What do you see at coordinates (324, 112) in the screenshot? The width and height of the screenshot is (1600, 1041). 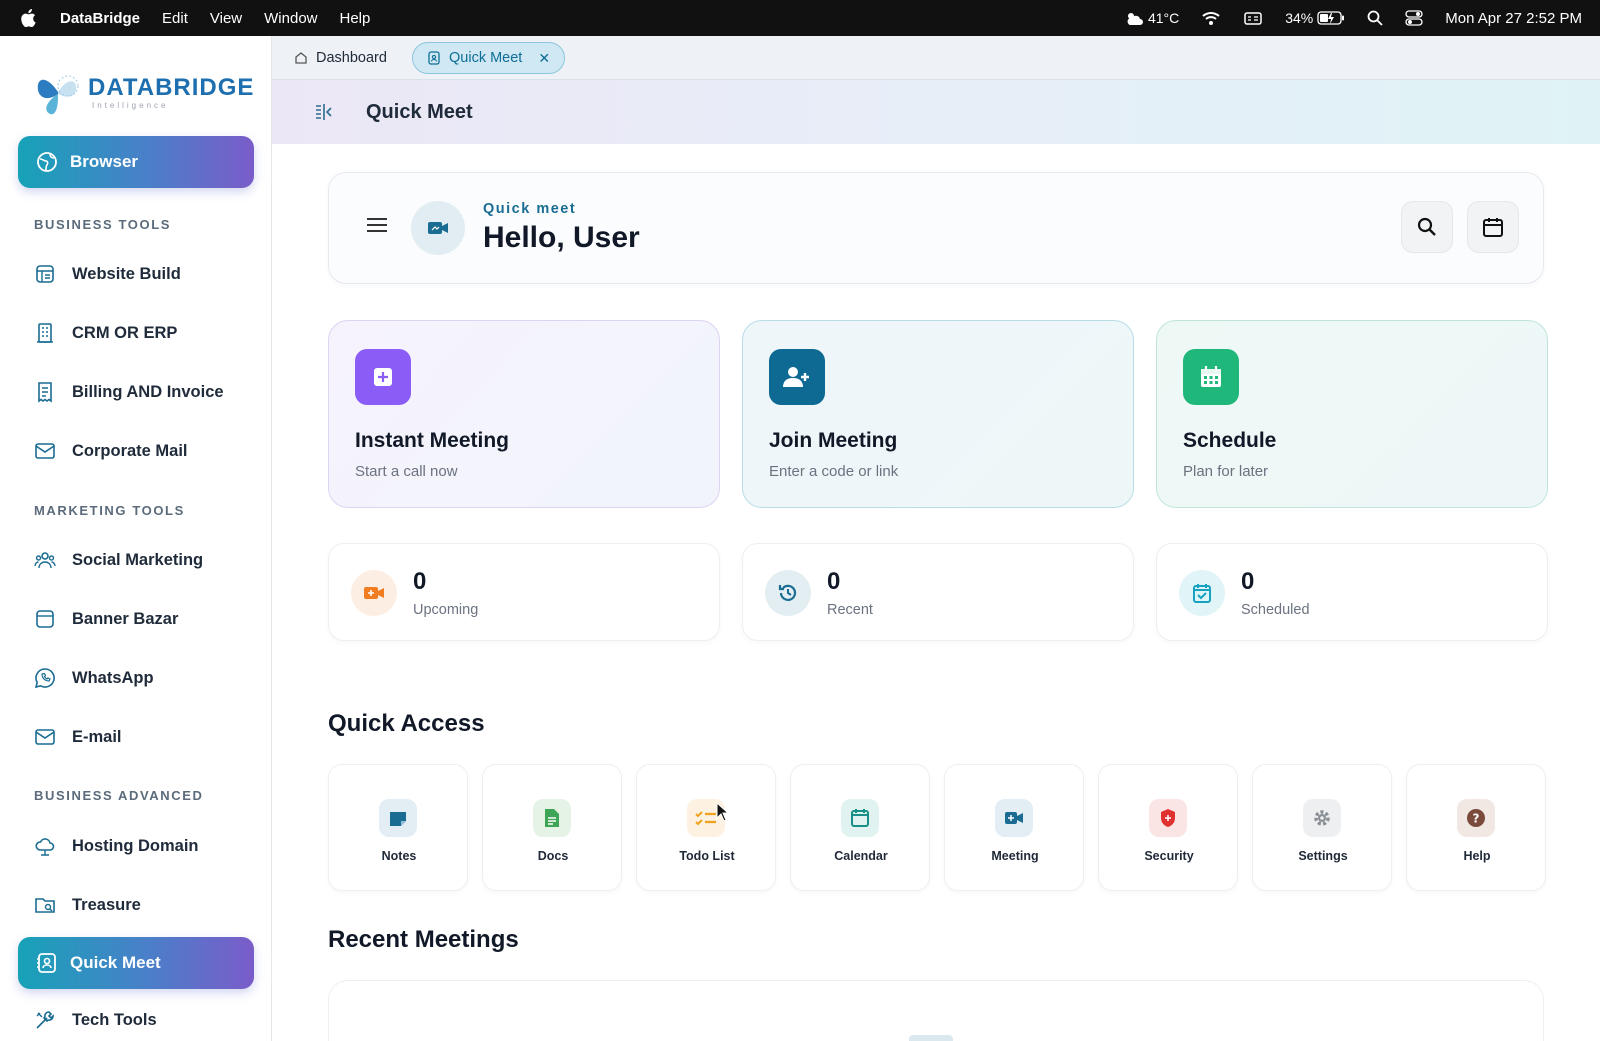 I see `collapse-sidebar-icon` at bounding box center [324, 112].